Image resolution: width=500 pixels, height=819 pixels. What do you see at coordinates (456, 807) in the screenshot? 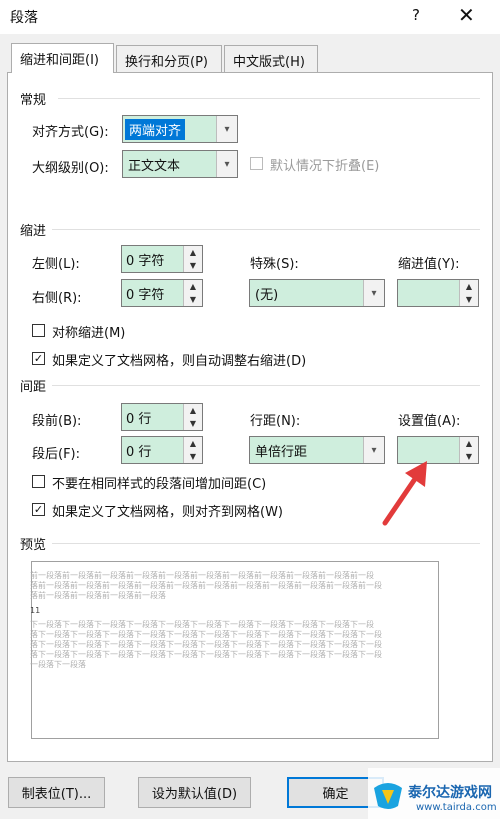
I see `watermark-url: www.tairda.com` at bounding box center [456, 807].